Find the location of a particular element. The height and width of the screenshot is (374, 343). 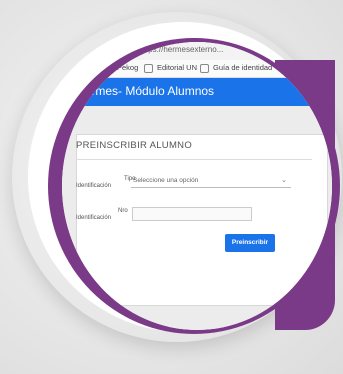

card-divider is located at coordinates (194, 159).